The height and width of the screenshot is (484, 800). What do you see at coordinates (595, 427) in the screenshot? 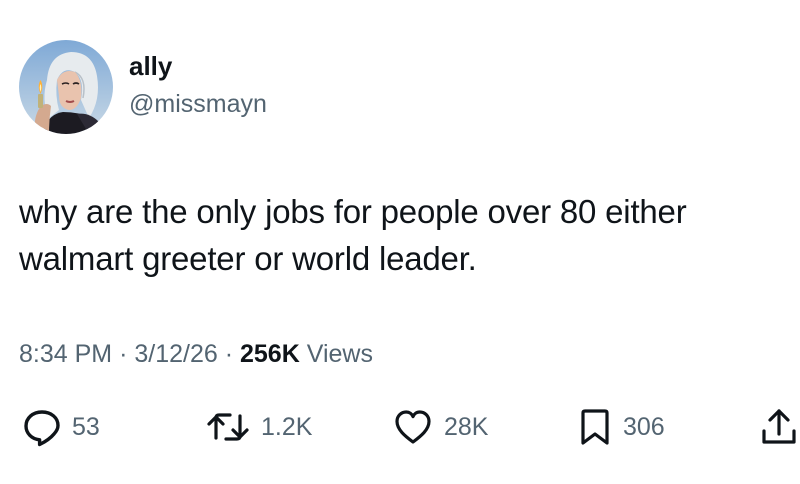
I see `bookmark-icon` at bounding box center [595, 427].